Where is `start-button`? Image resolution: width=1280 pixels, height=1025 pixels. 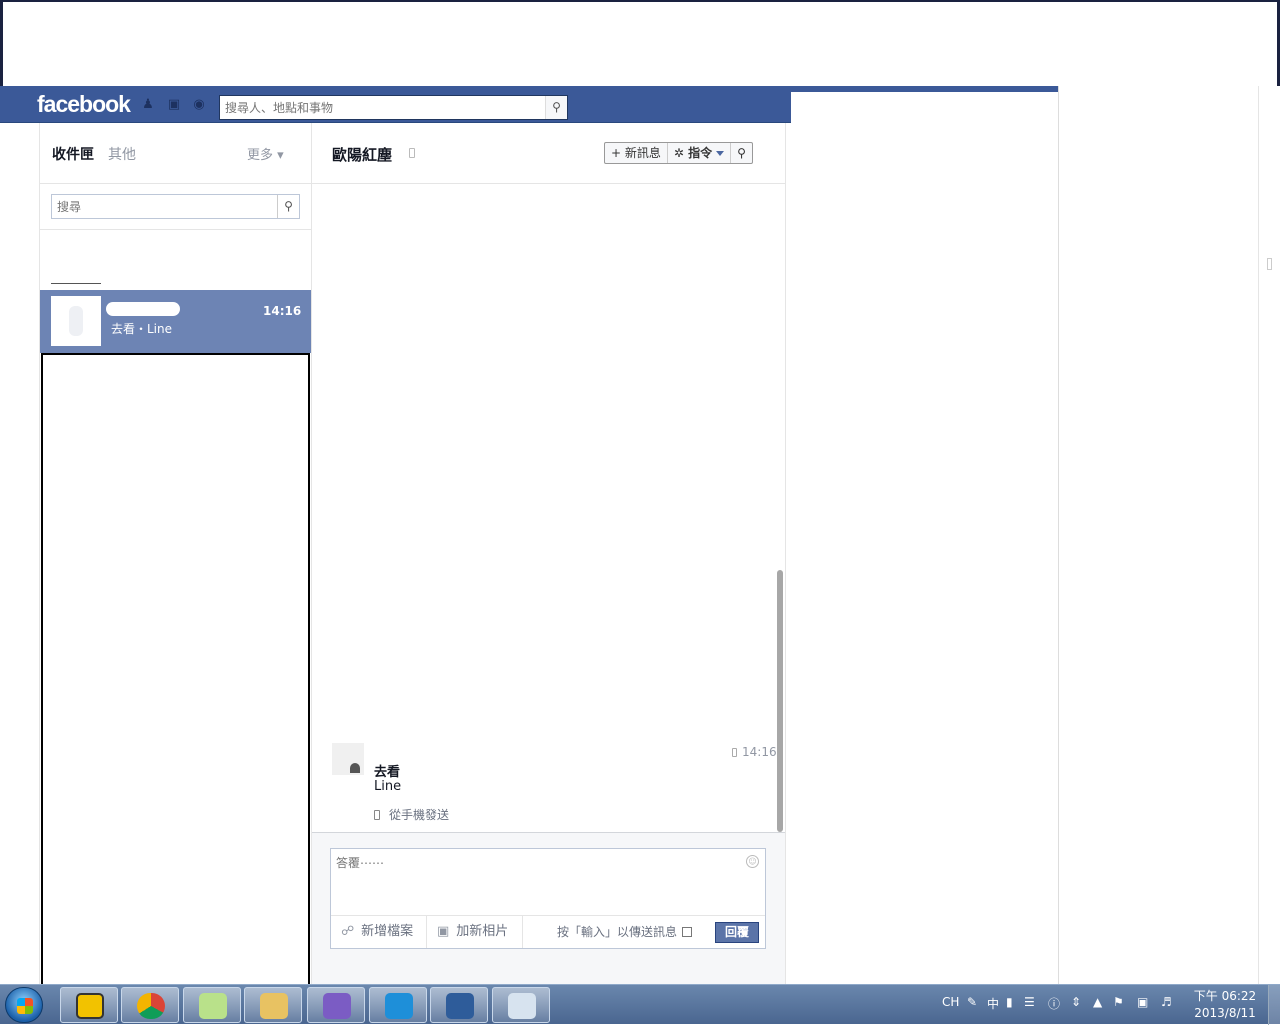
start-button is located at coordinates (24, 1005).